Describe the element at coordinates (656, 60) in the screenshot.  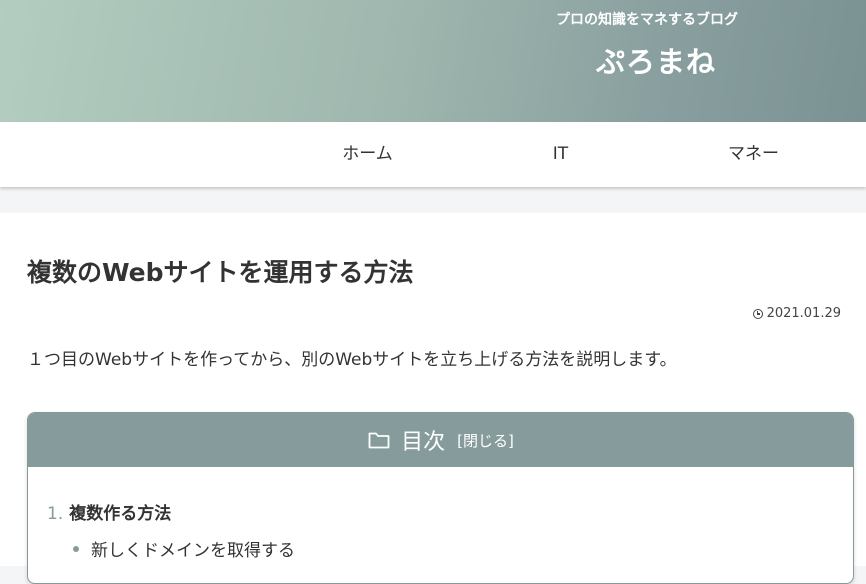
I see `site-title: ぷろまね` at that location.